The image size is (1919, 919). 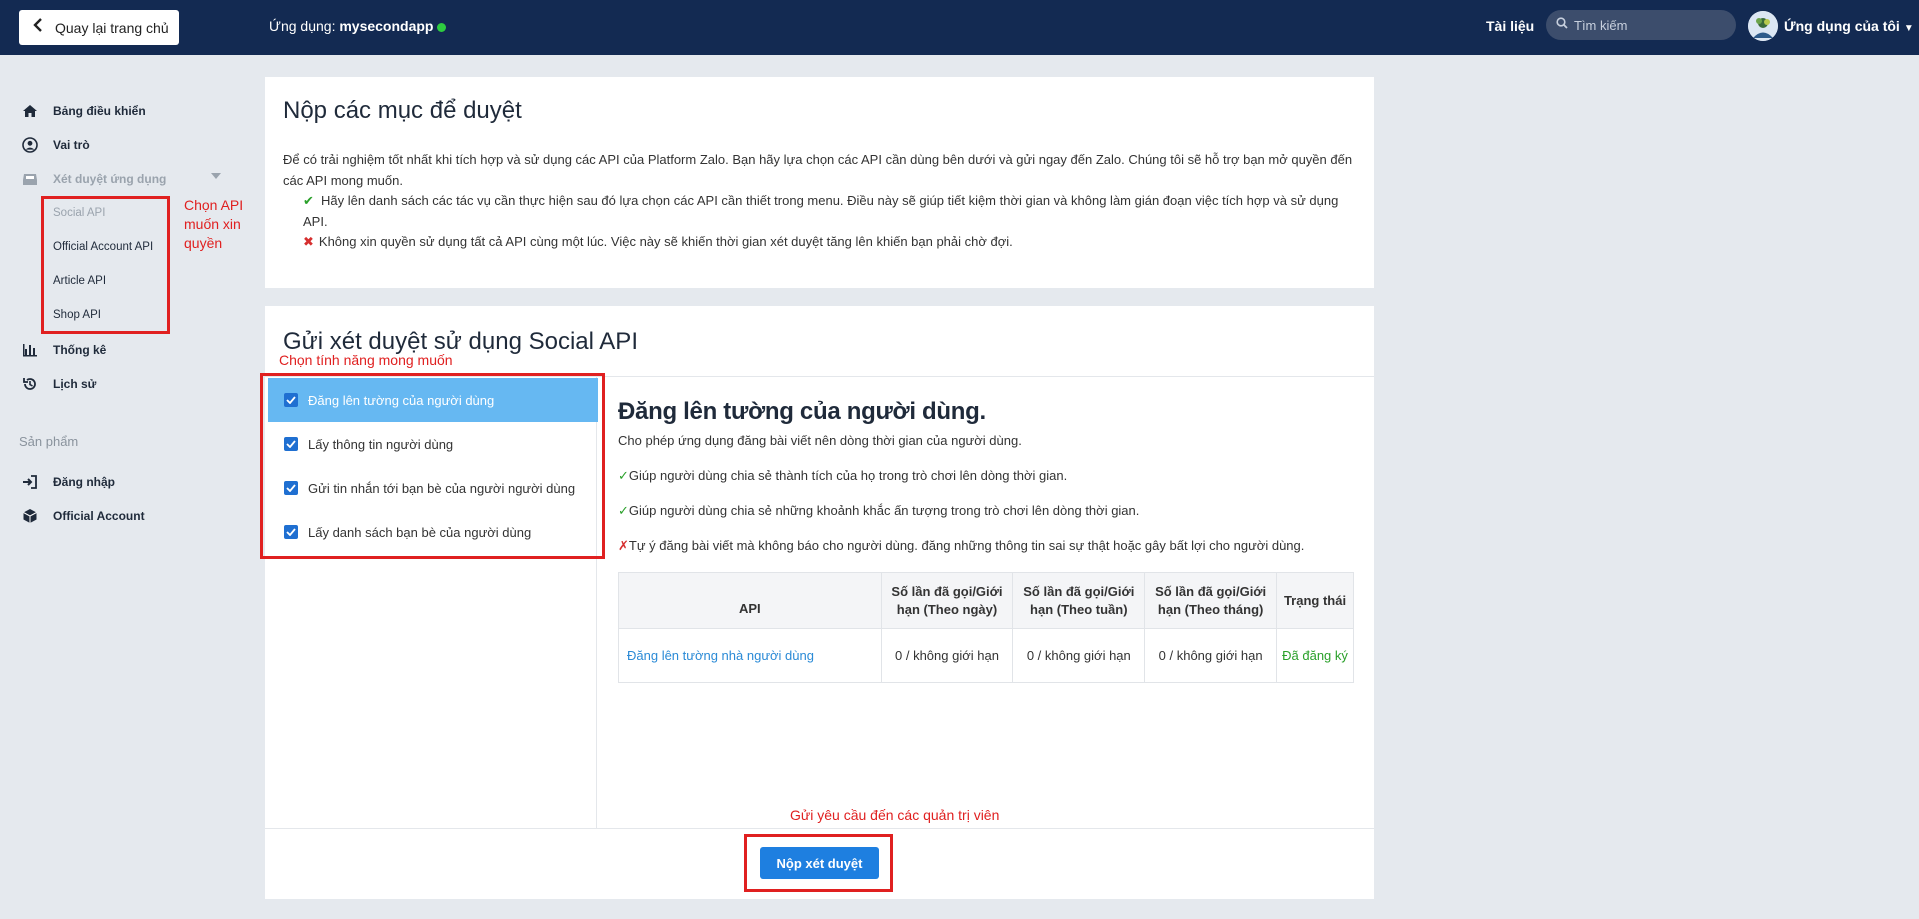 I want to click on annotation-choose-feature: Chọn tính năng mong muốn, so click(x=366, y=360).